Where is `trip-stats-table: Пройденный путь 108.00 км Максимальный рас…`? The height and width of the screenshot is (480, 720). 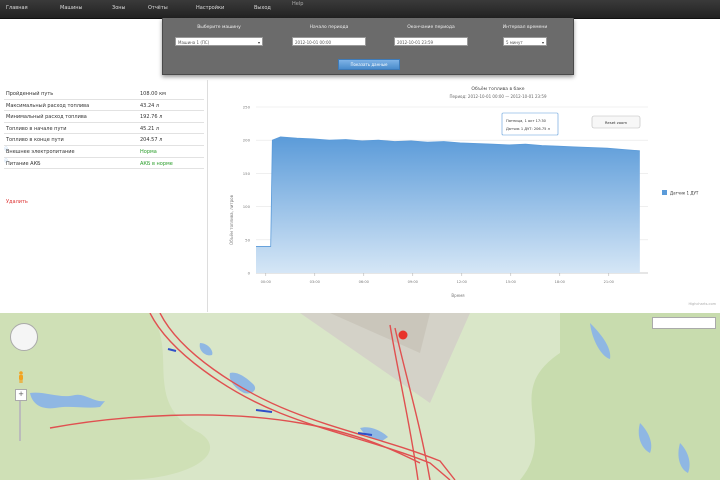 trip-stats-table: Пройденный путь 108.00 км Максимальный рас… is located at coordinates (104, 129).